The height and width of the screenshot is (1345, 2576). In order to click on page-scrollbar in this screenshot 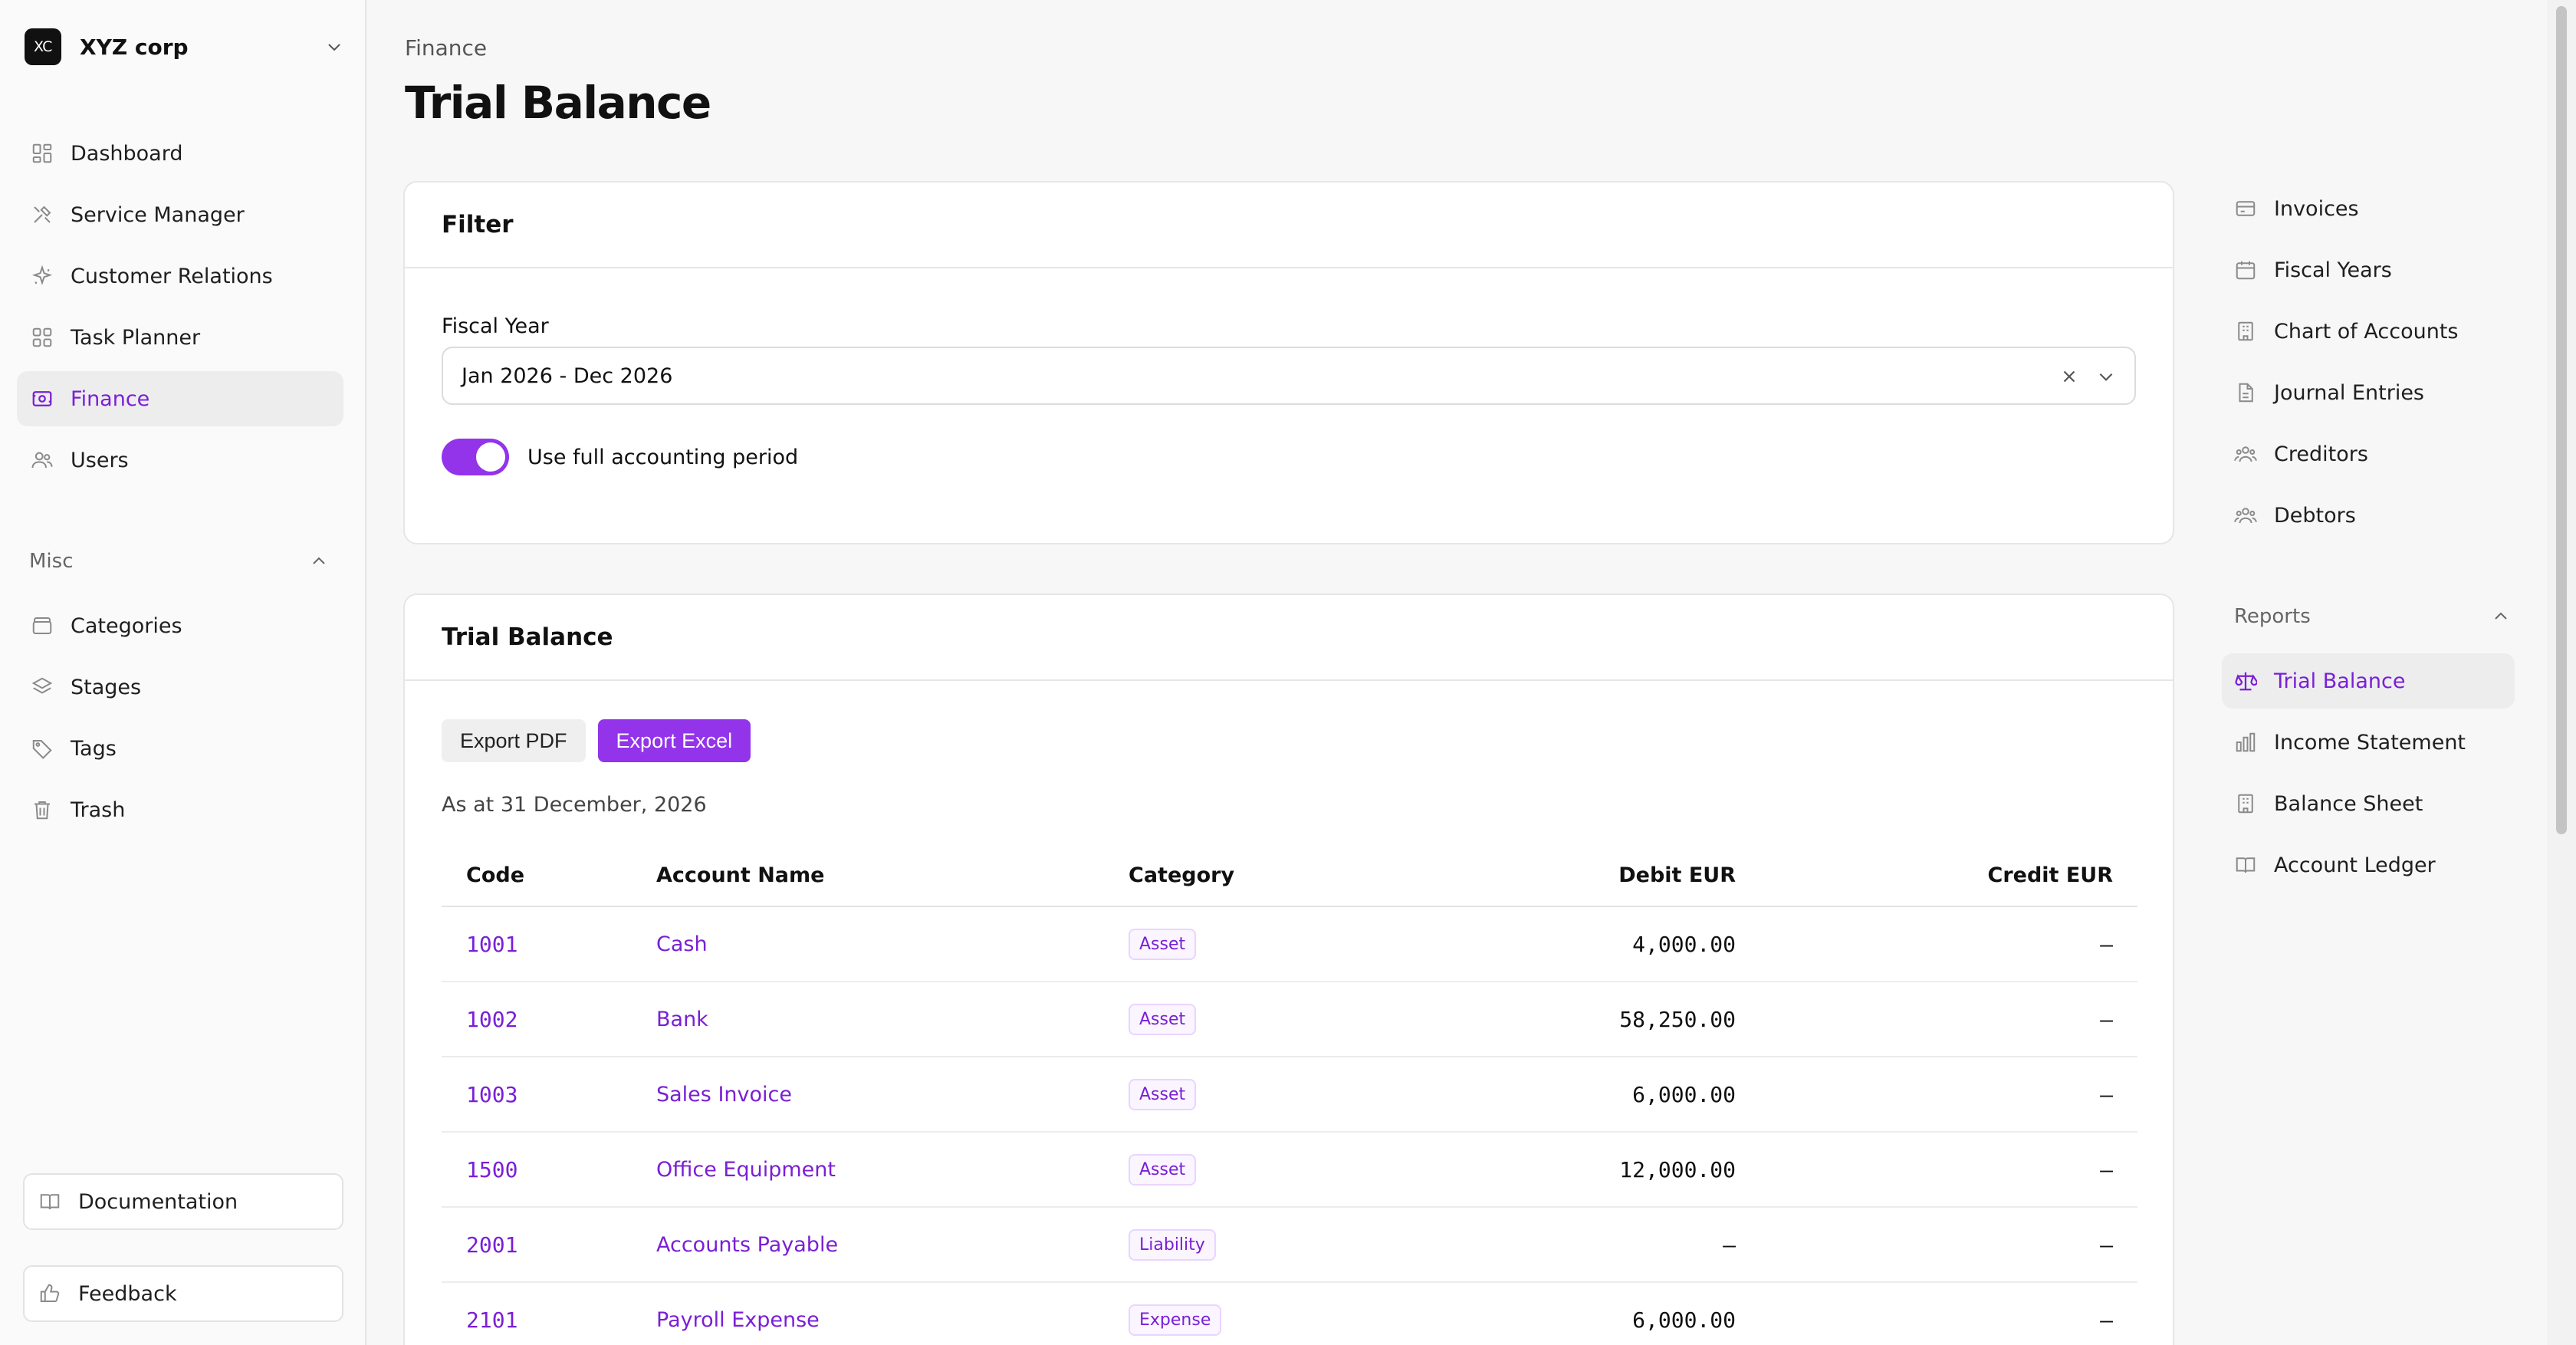, I will do `click(2561, 672)`.